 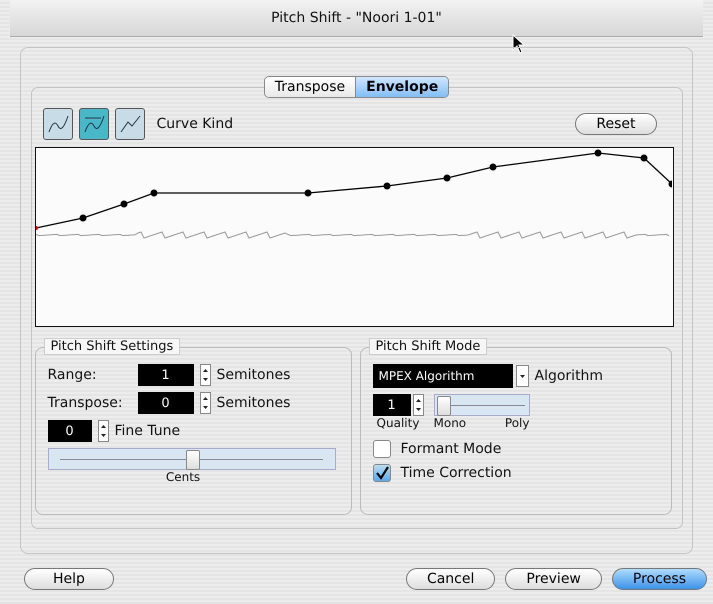 I want to click on group-title: Pitch Shift Settings, so click(x=112, y=346).